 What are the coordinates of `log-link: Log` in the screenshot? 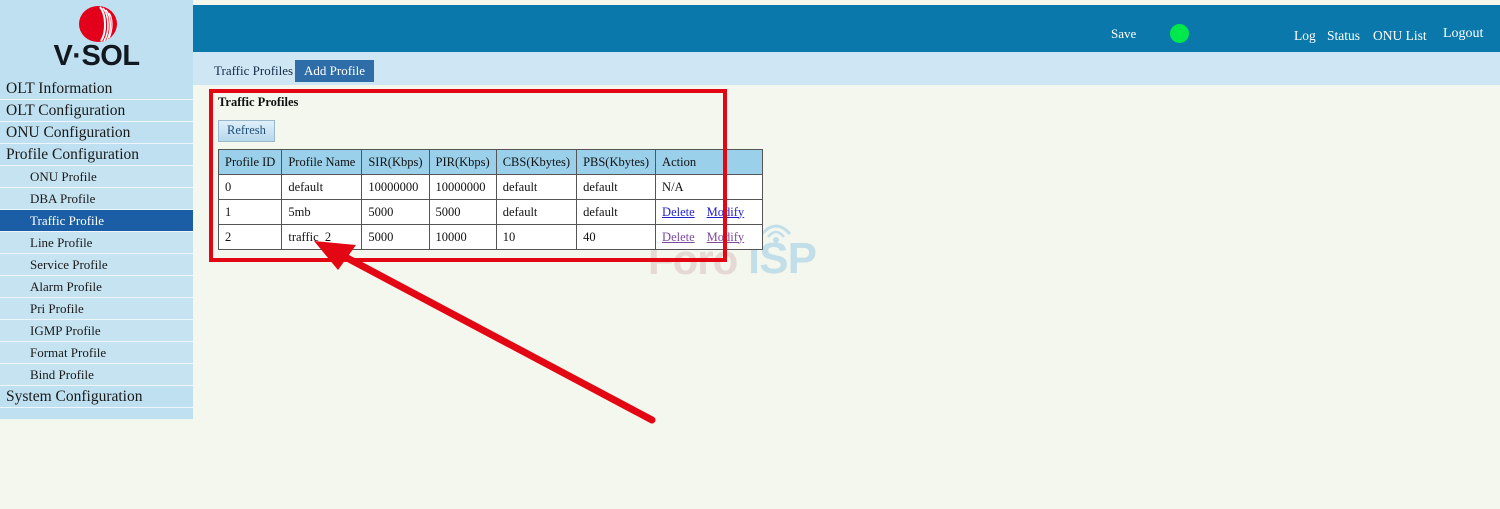 It's located at (1305, 36).